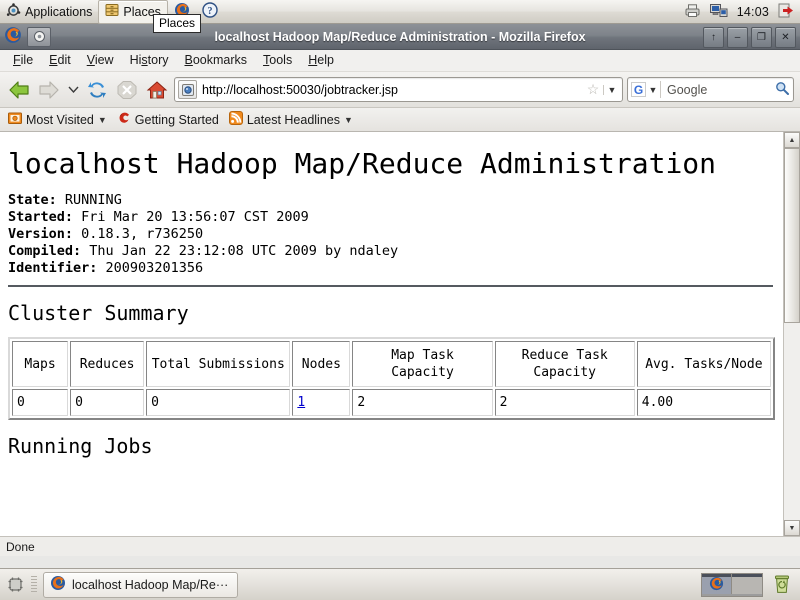 The image size is (800, 600). What do you see at coordinates (80, 446) in the screenshot?
I see `running-jobs-heading: Running Jobs` at bounding box center [80, 446].